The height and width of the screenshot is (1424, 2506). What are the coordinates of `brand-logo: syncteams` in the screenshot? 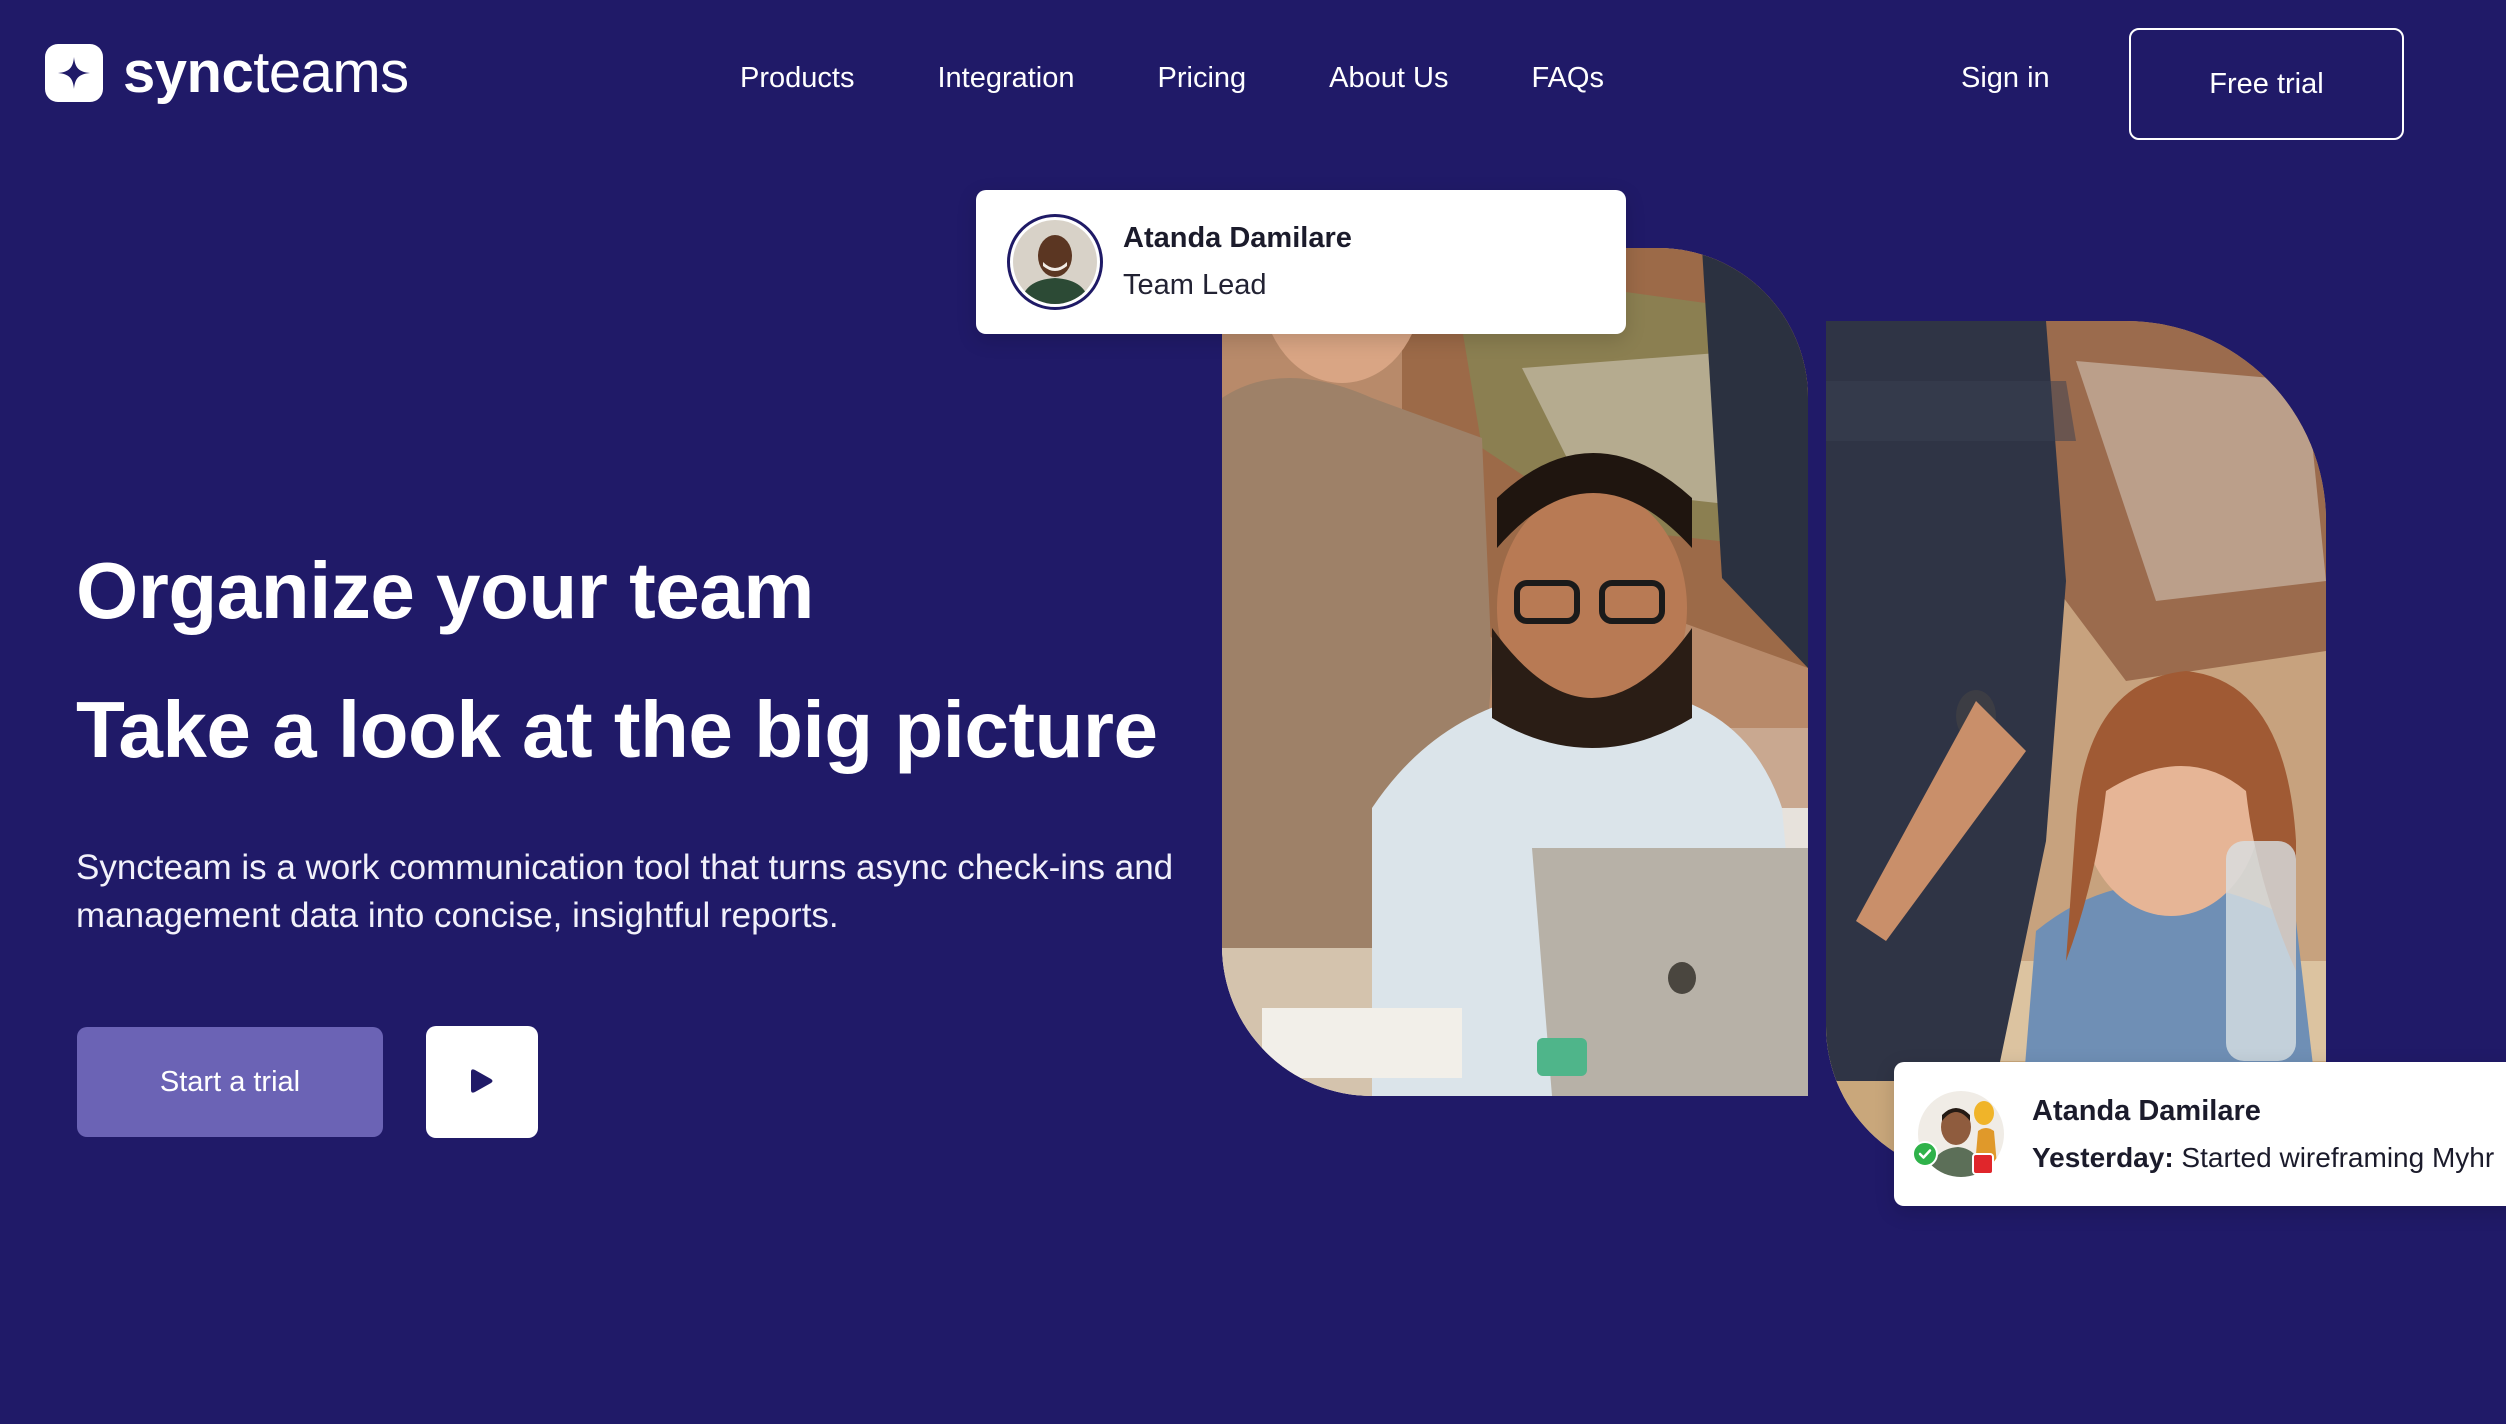 It's located at (227, 73).